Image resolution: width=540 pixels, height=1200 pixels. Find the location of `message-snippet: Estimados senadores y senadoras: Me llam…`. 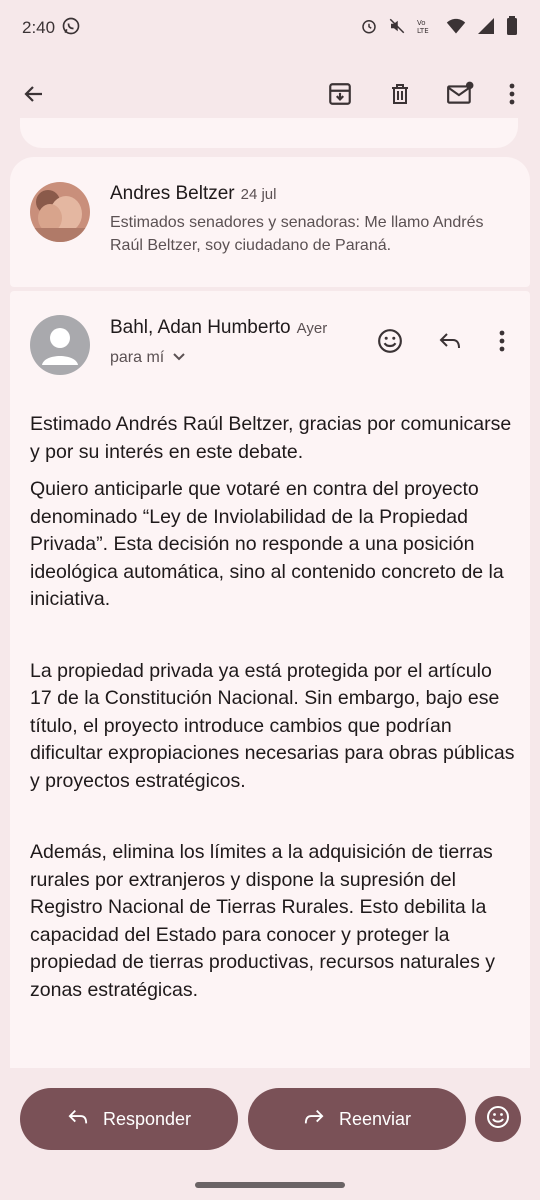

message-snippet: Estimados senadores y senadoras: Me llam… is located at coordinates (297, 234).